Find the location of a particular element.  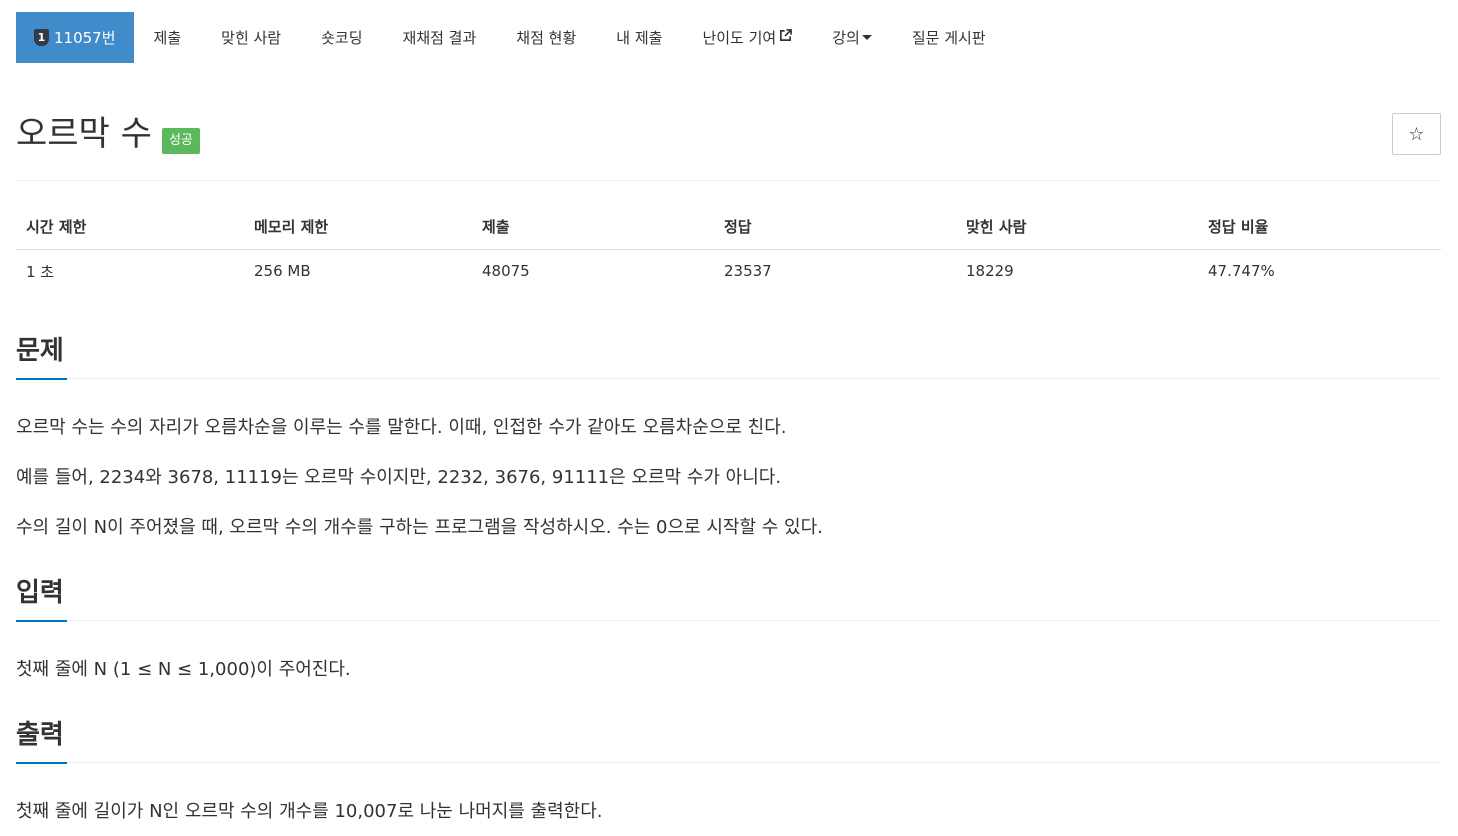

header-time-limit: 시간 제한 is located at coordinates (130, 227).